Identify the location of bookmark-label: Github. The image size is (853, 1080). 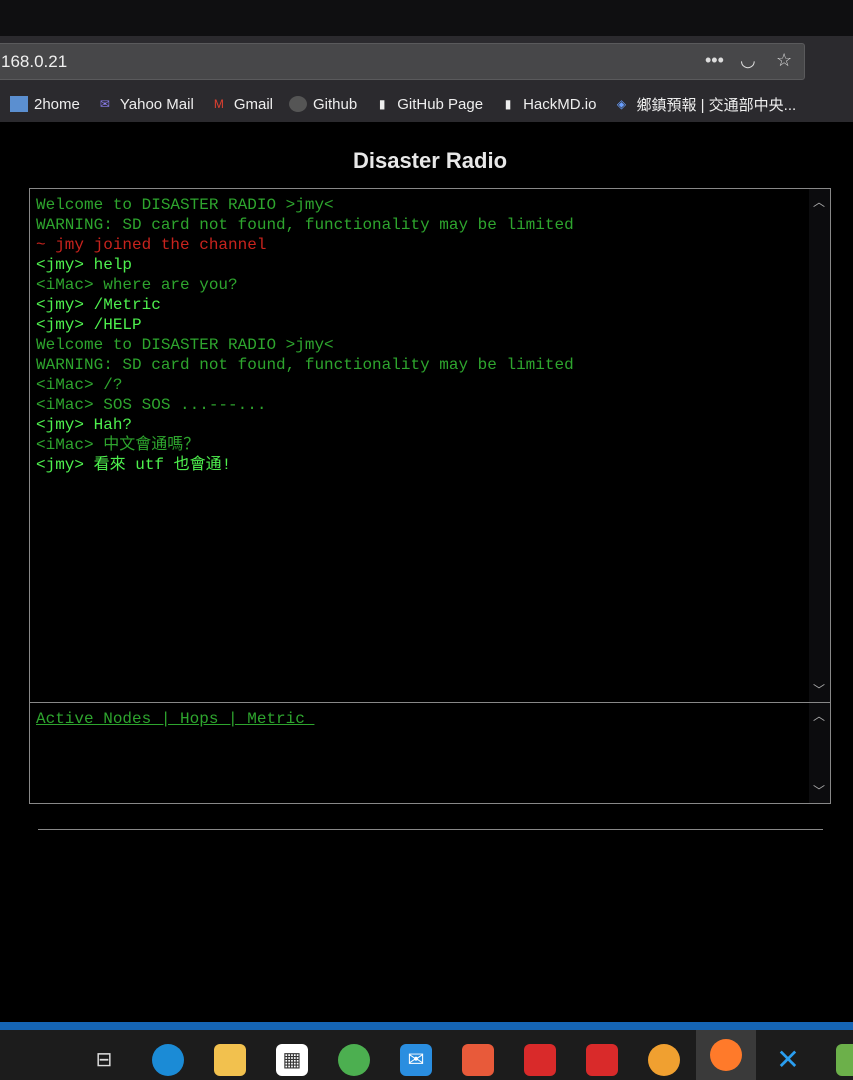
(335, 104).